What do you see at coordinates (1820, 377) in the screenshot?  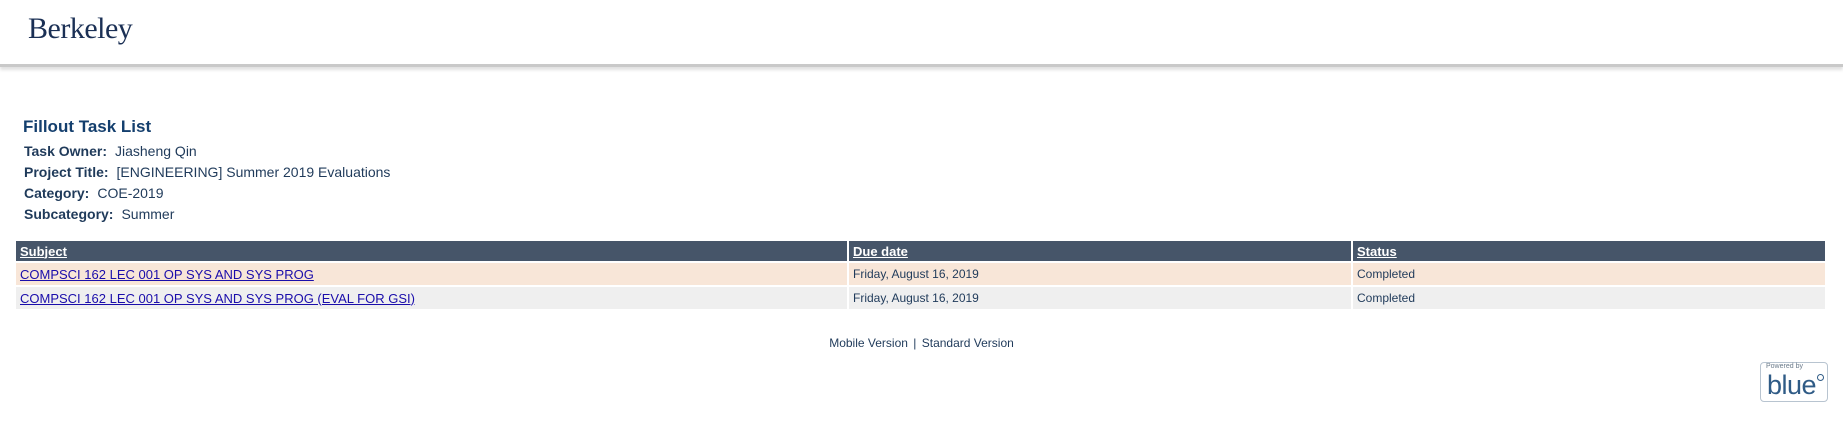 I see `registered-mark-icon` at bounding box center [1820, 377].